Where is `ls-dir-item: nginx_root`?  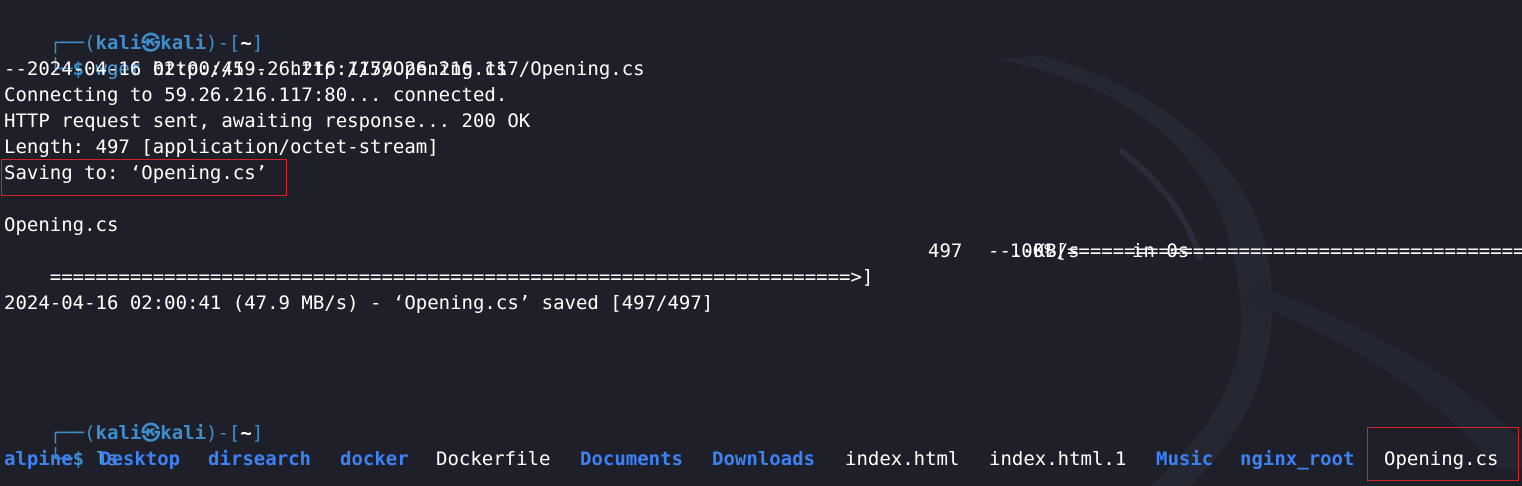 ls-dir-item: nginx_root is located at coordinates (1297, 459).